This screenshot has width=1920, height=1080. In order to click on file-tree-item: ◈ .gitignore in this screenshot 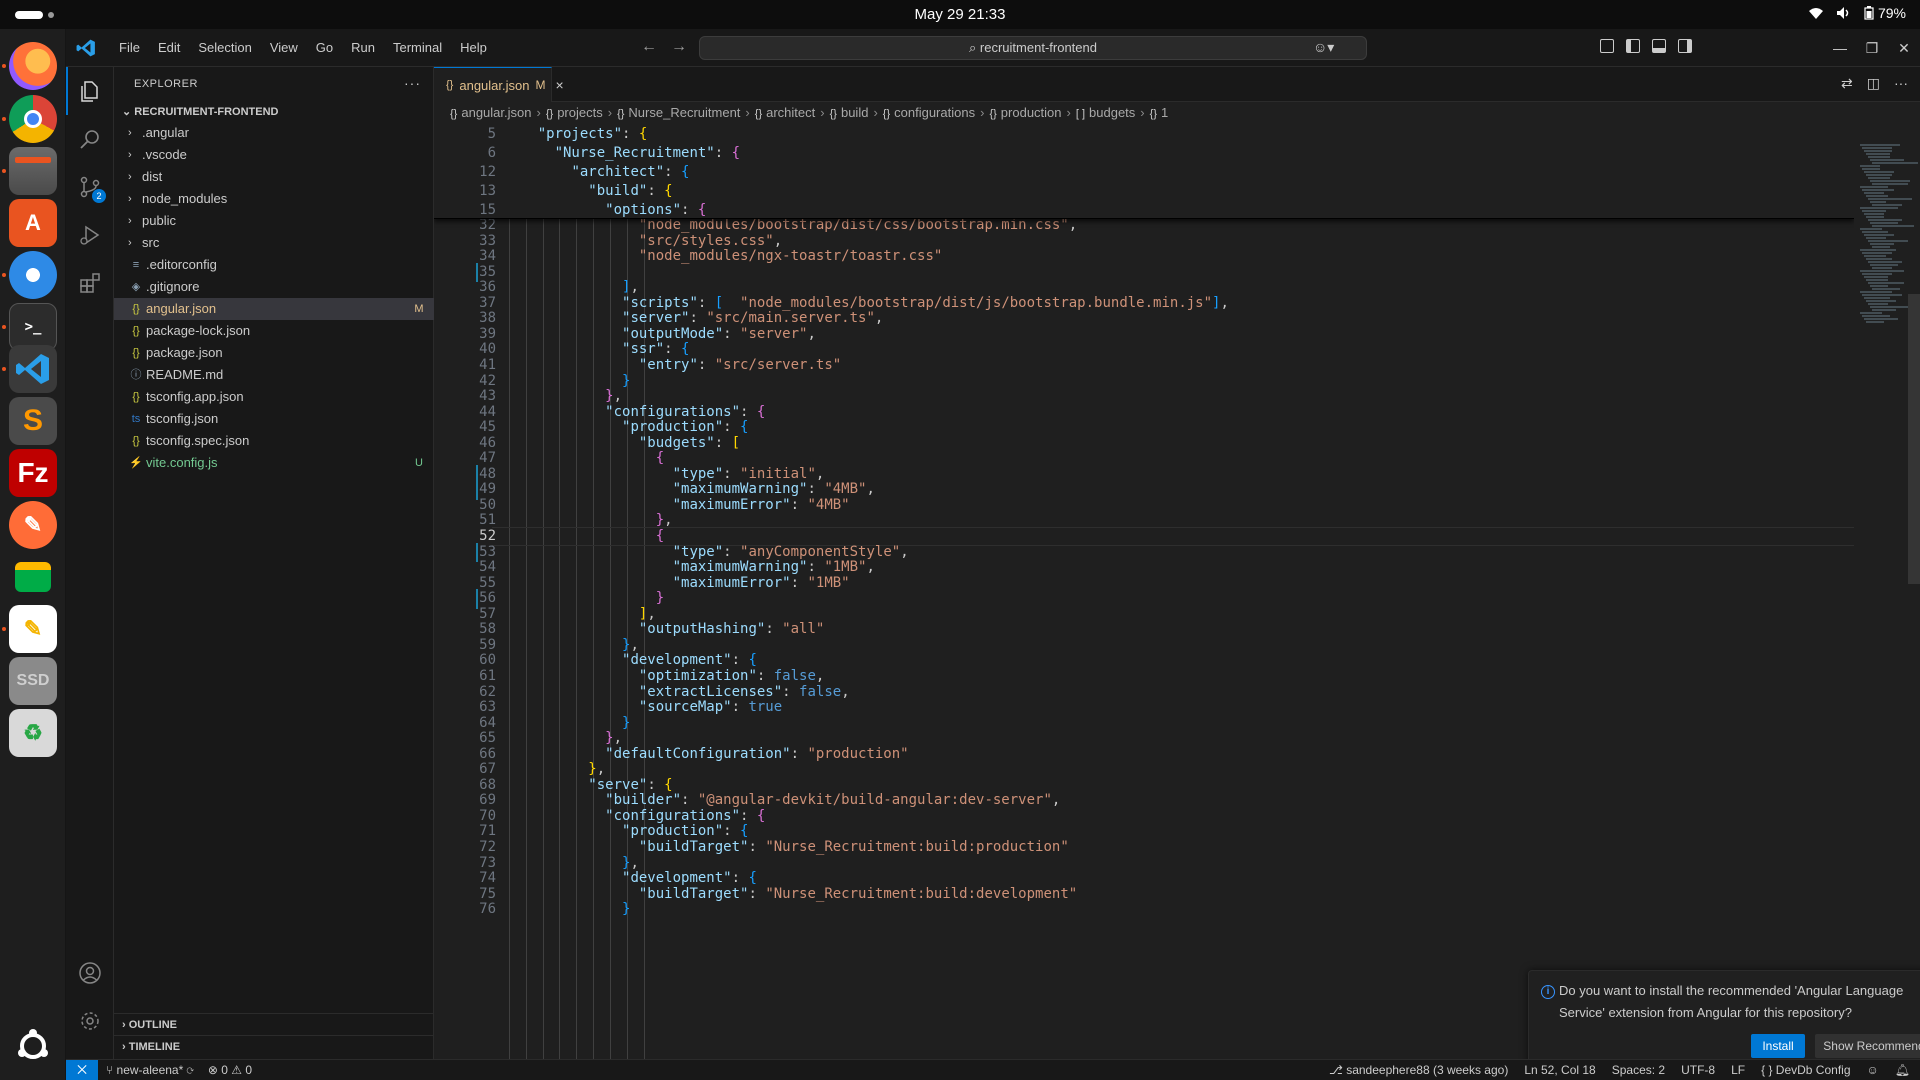, I will do `click(274, 287)`.